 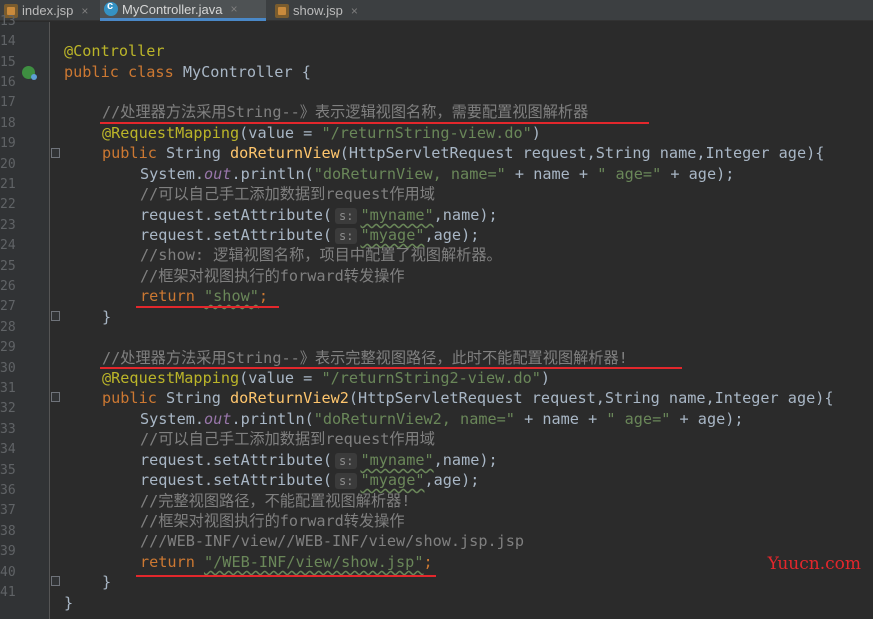 I want to click on line-number: 26, so click(x=8, y=287).